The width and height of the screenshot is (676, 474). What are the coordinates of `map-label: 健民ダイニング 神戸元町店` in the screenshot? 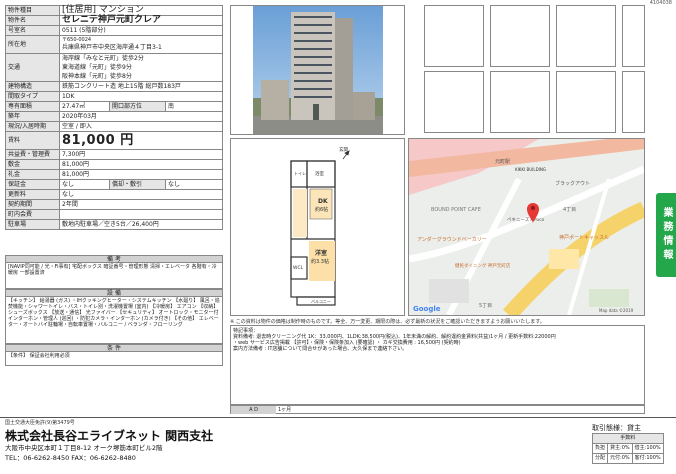 It's located at (483, 265).